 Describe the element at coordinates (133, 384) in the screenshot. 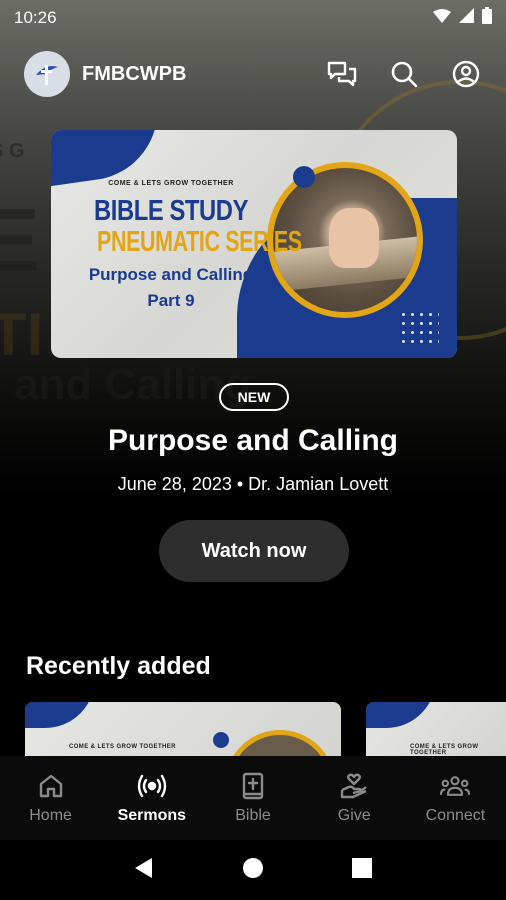

I see `background-ghost-text: and Calling` at that location.